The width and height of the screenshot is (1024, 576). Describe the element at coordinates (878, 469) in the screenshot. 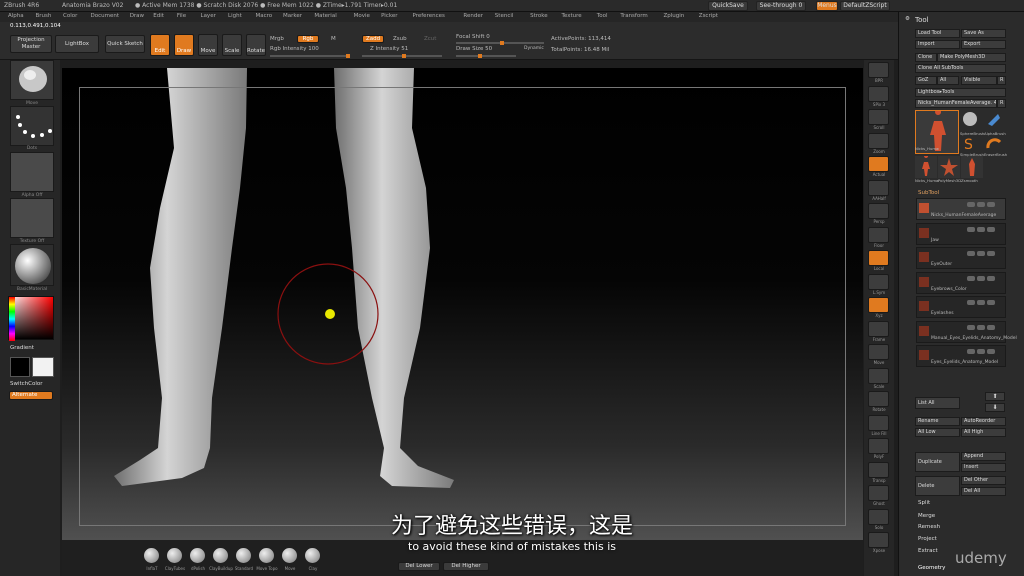

I see `transp-icon` at that location.